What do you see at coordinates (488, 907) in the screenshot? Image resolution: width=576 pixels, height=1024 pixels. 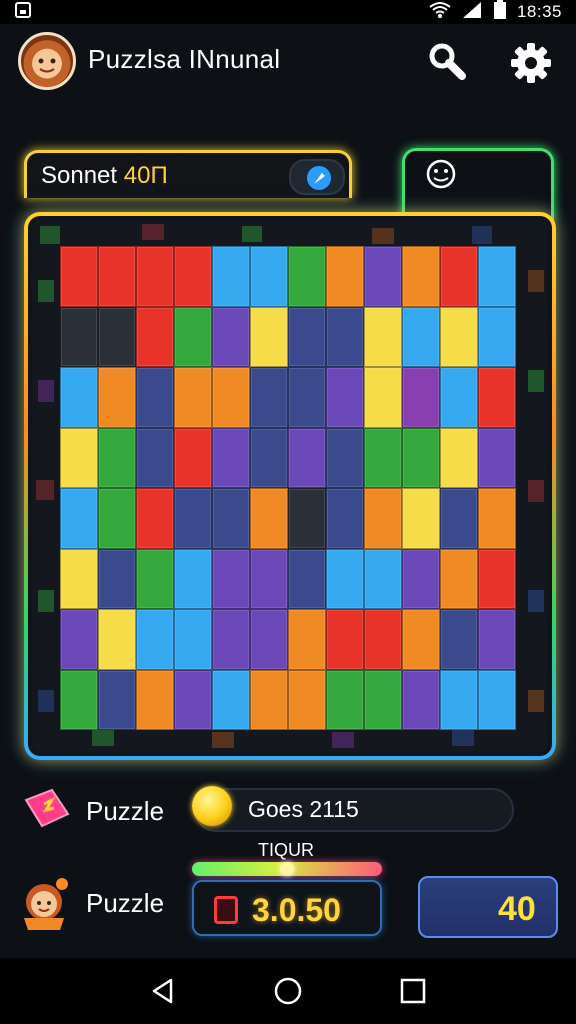 I see `count-button: 40` at bounding box center [488, 907].